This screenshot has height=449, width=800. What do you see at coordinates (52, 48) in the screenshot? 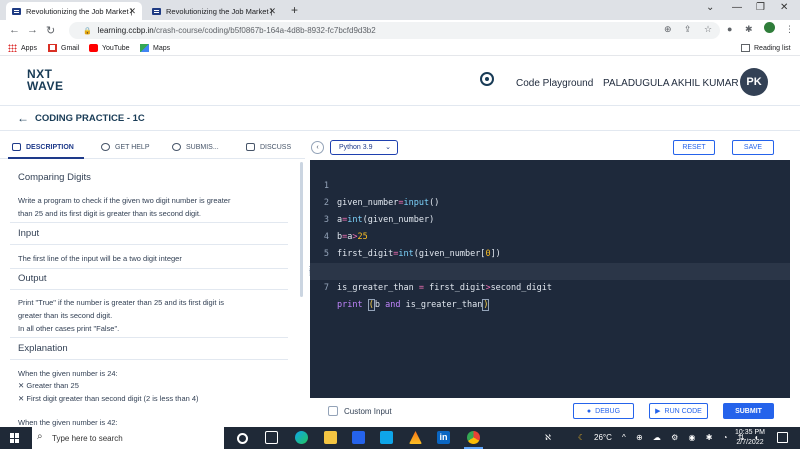
I see `gmail-icon` at bounding box center [52, 48].